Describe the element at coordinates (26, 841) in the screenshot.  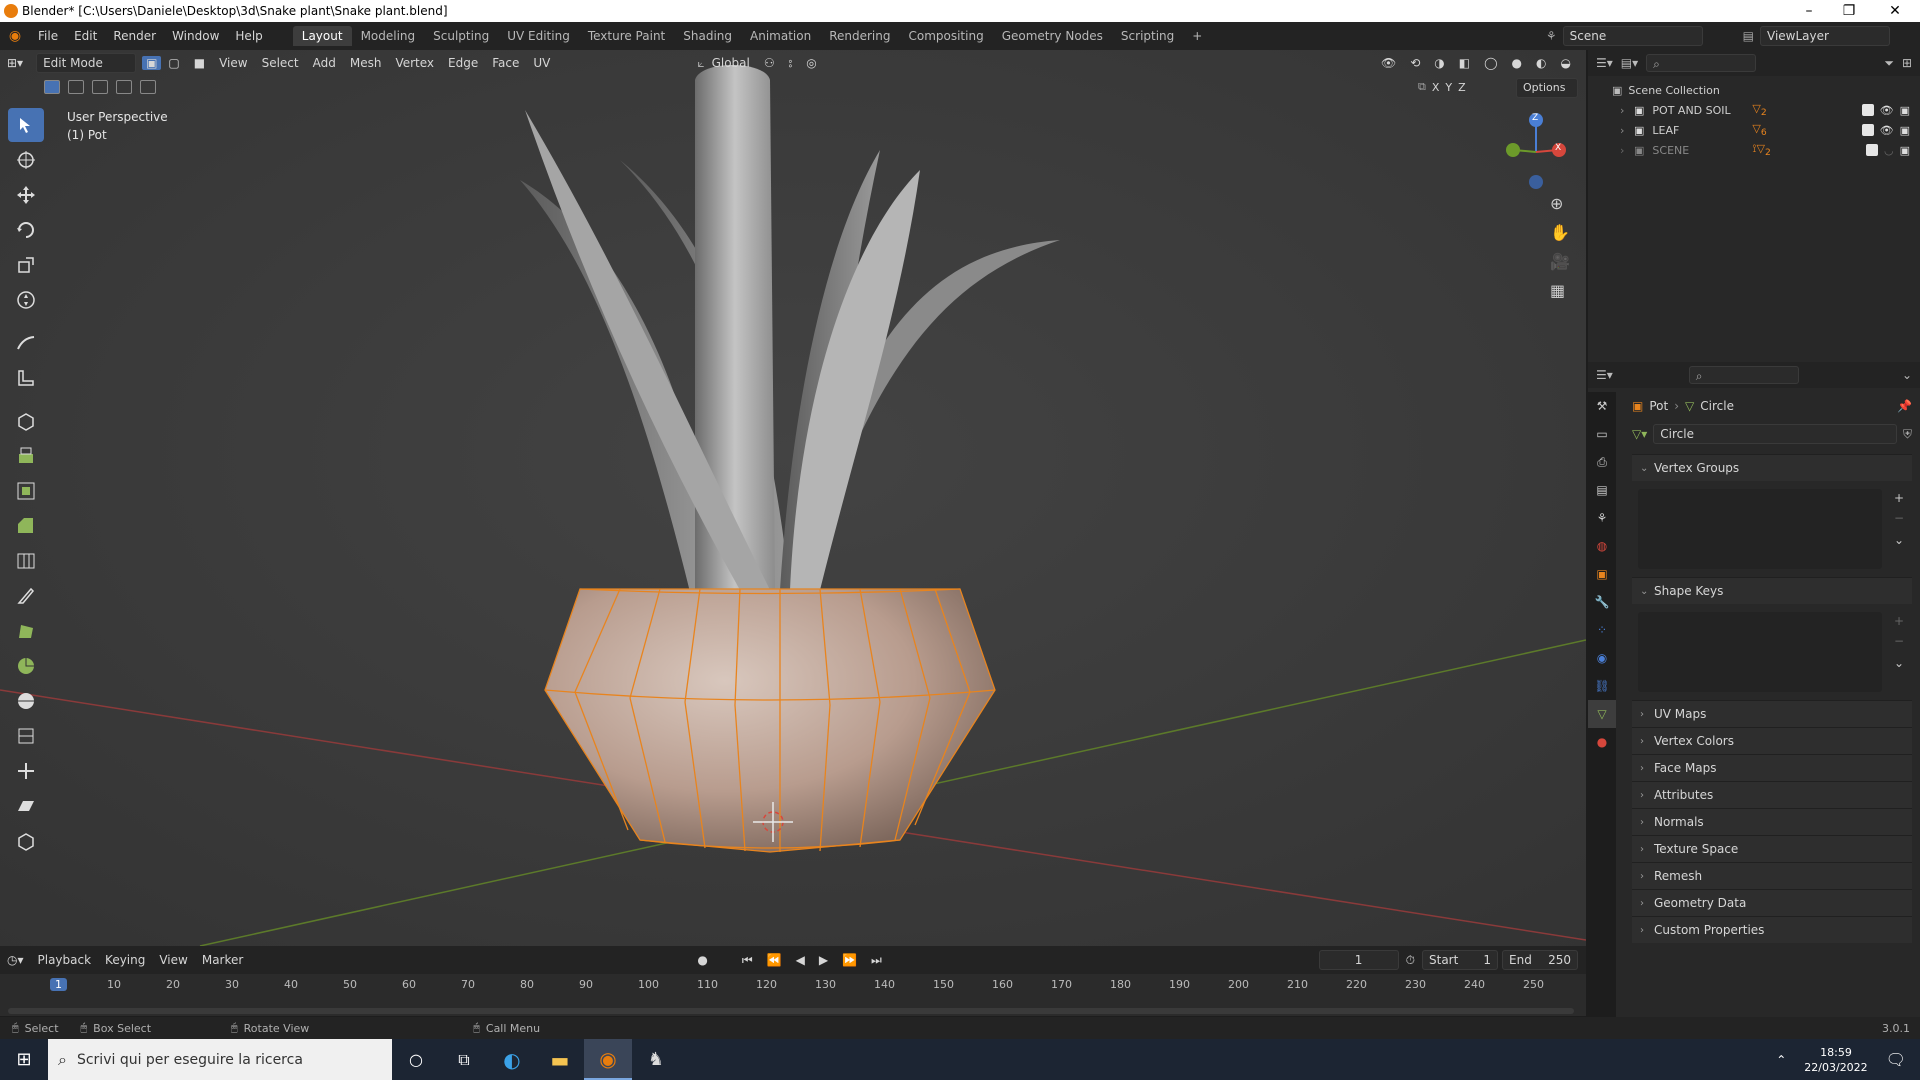
I see `rip-icon` at that location.